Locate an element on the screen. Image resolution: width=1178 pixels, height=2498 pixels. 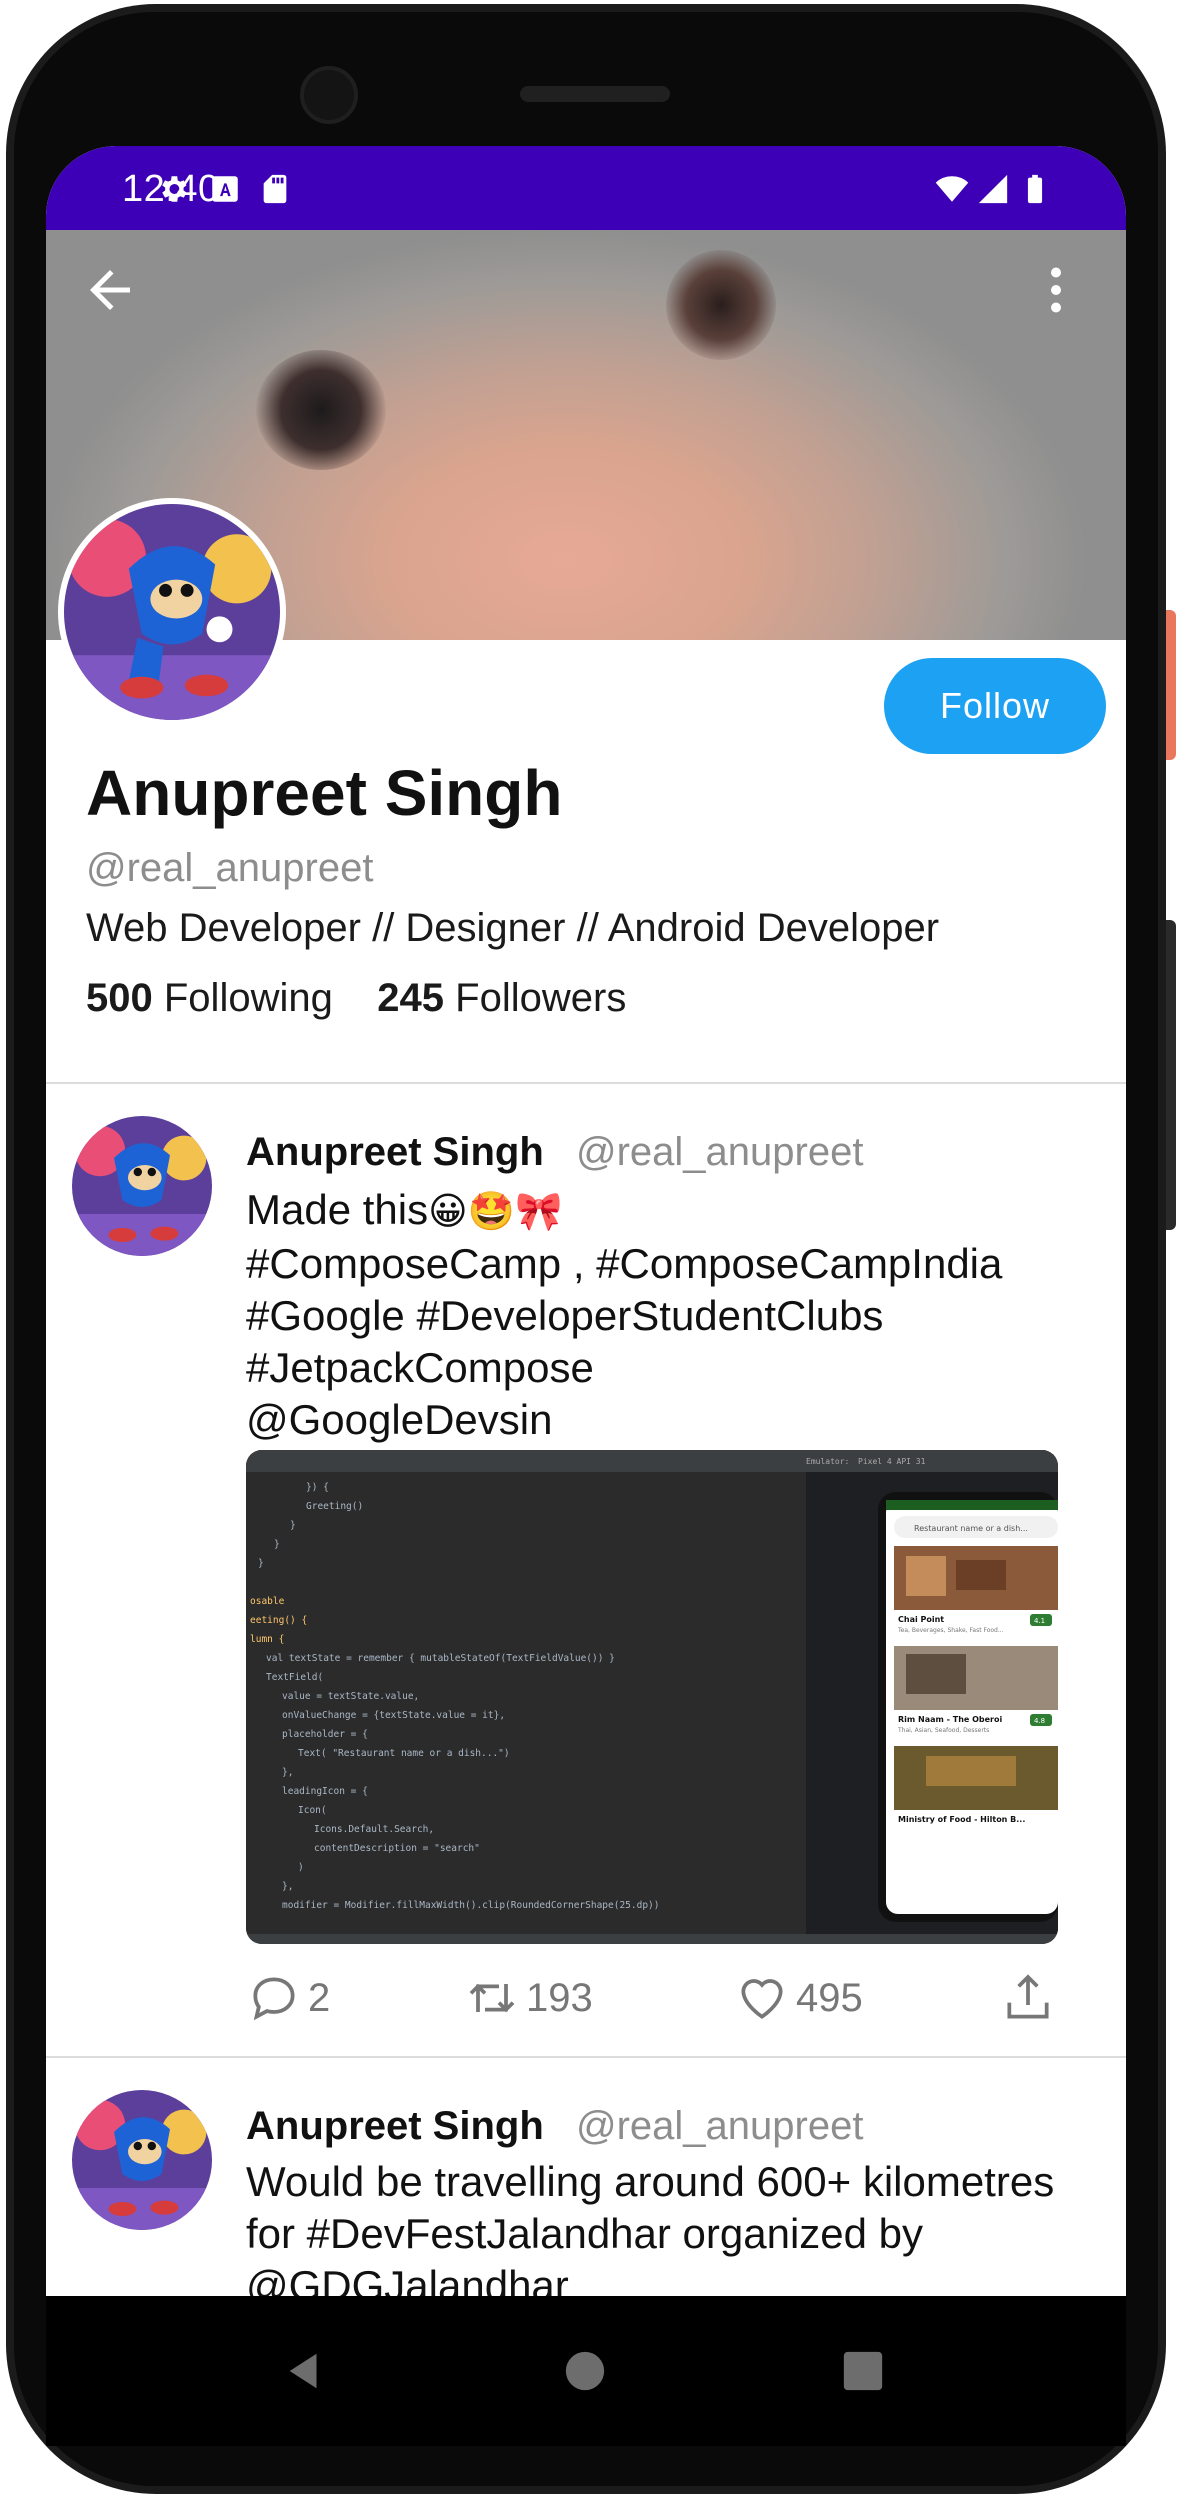
battery-icon is located at coordinates (1035, 189).